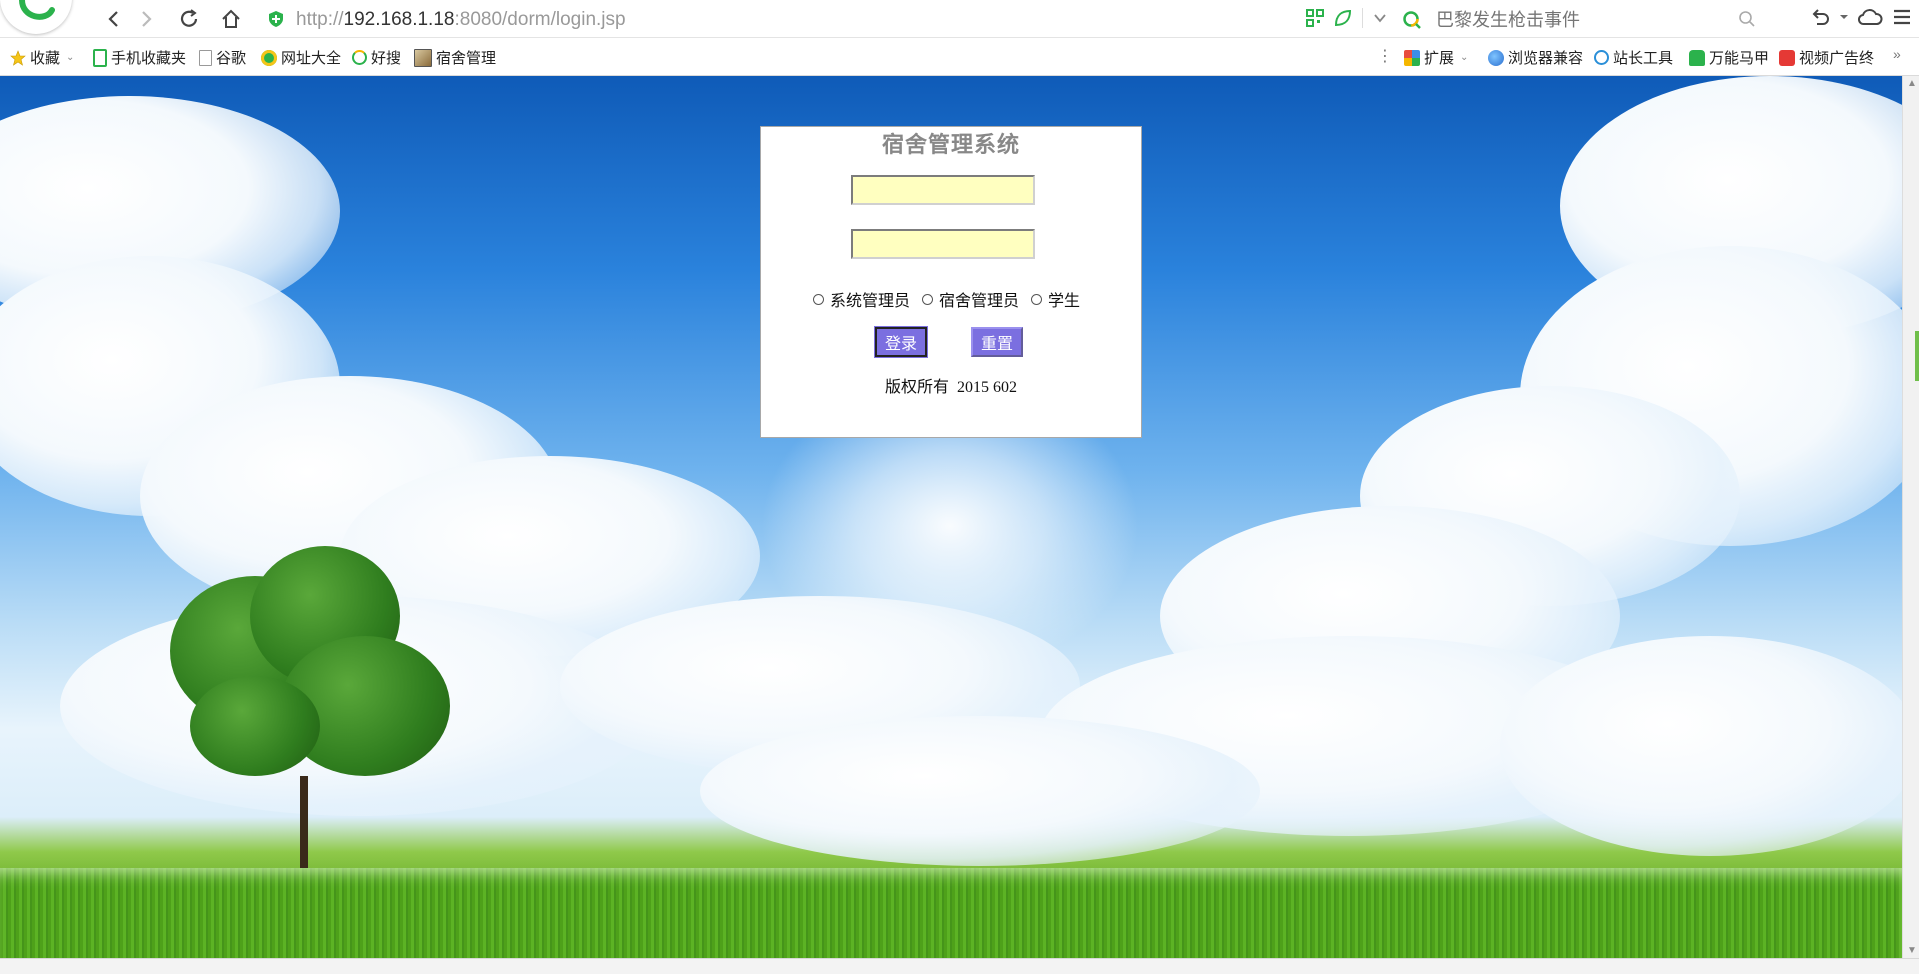  What do you see at coordinates (1912, 950) in the screenshot?
I see `scroll-down-icon: ▼` at bounding box center [1912, 950].